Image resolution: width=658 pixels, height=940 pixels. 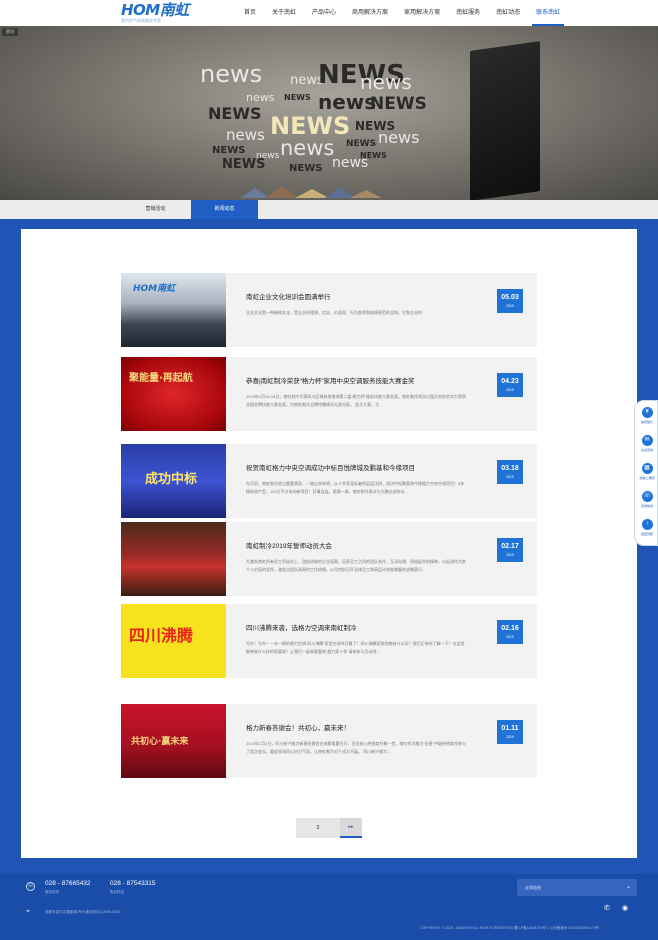 What do you see at coordinates (284, 13) in the screenshot?
I see `nav-about: 关于南虹` at bounding box center [284, 13].